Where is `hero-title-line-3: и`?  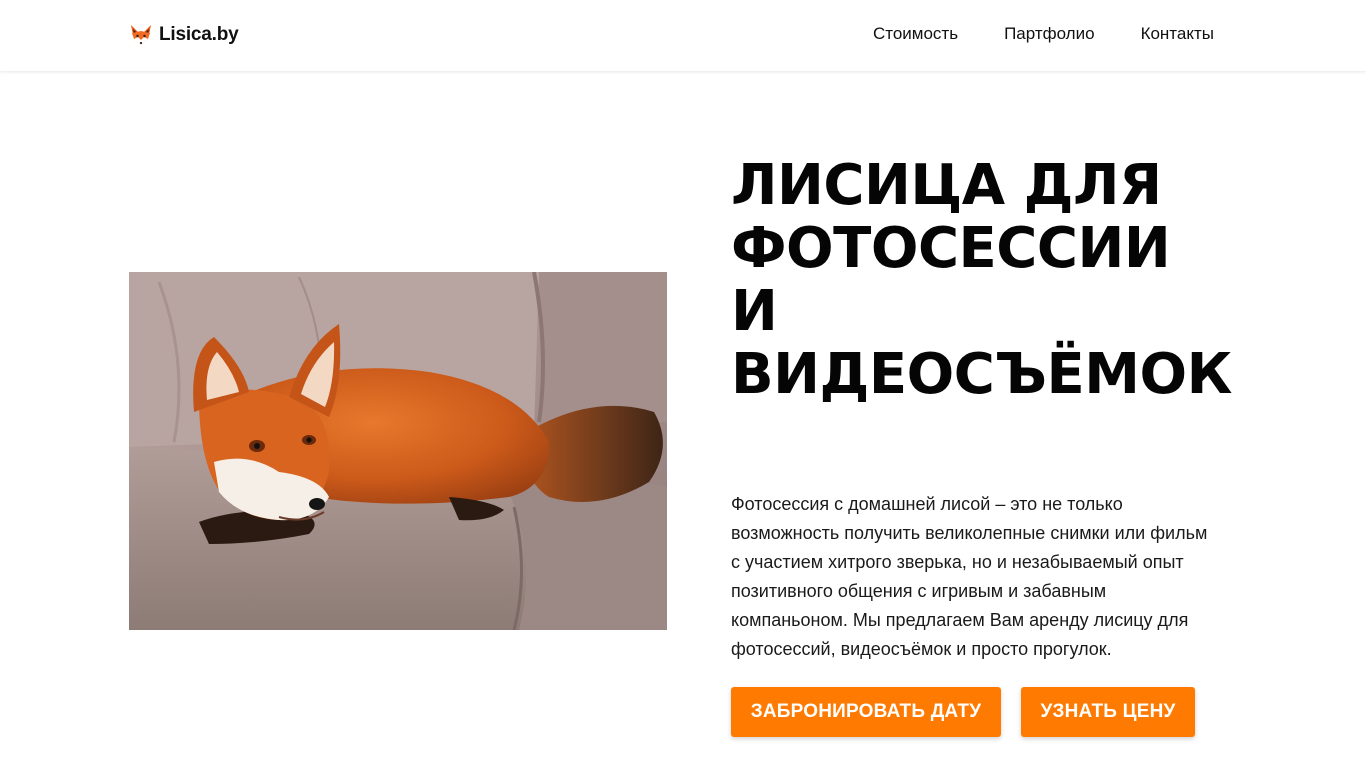
hero-title-line-3: и is located at coordinates (754, 311).